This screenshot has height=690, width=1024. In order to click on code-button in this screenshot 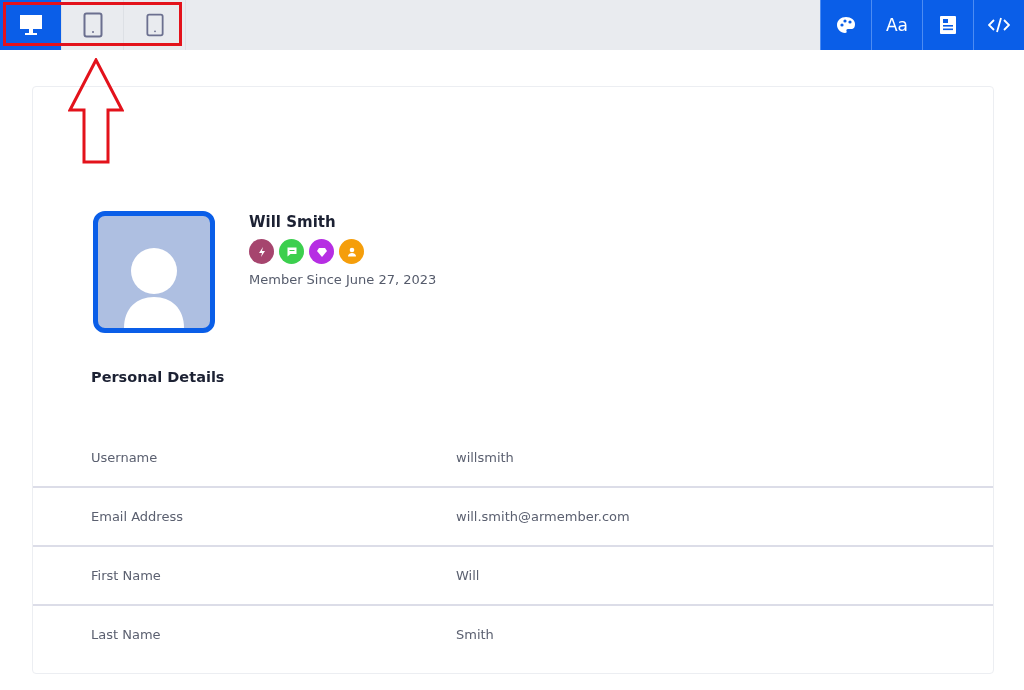, I will do `click(998, 25)`.